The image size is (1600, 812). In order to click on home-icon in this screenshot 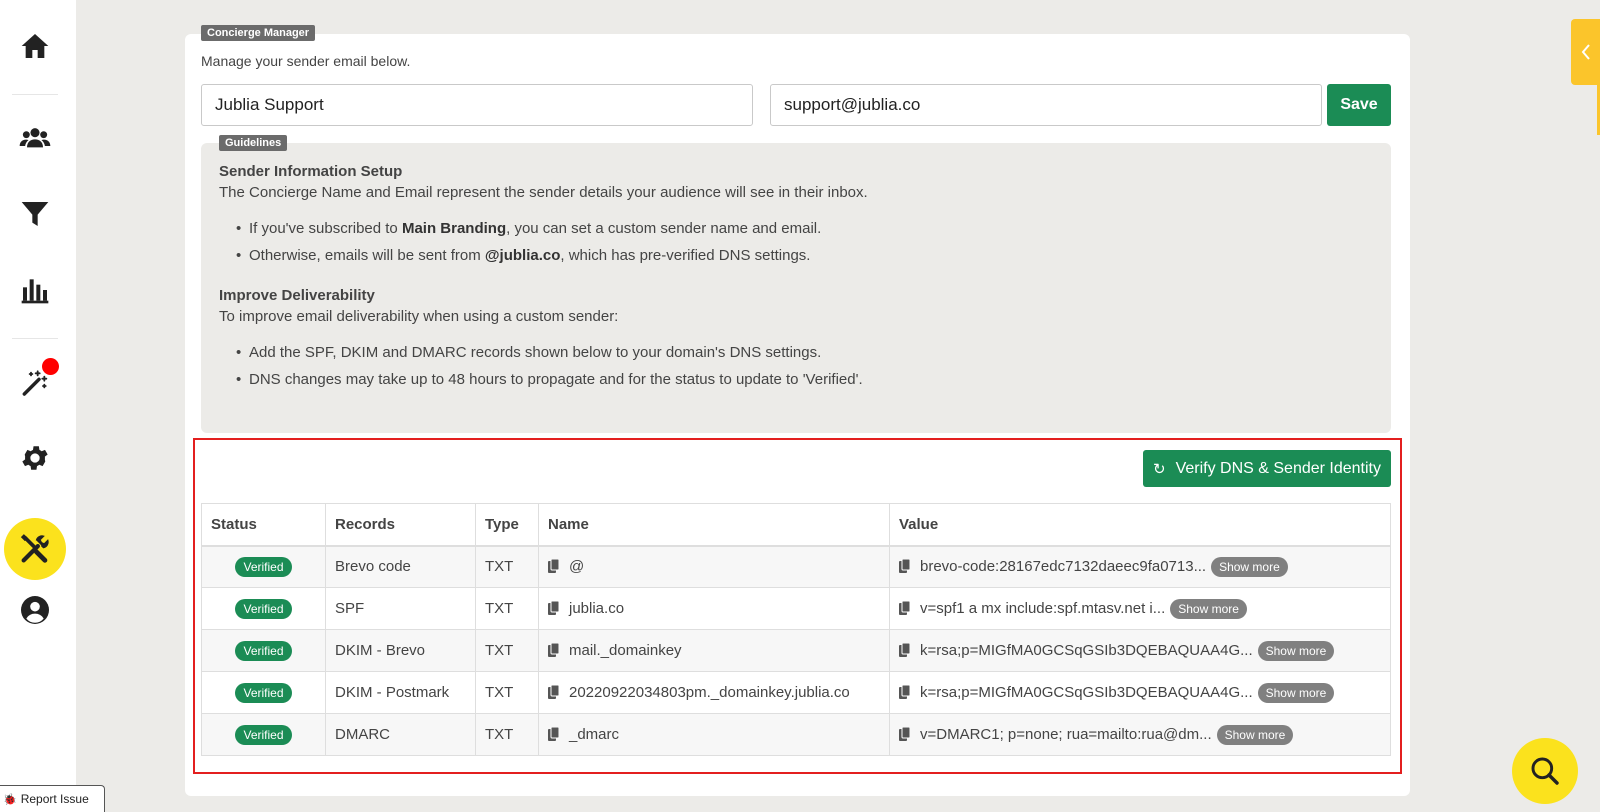, I will do `click(35, 46)`.